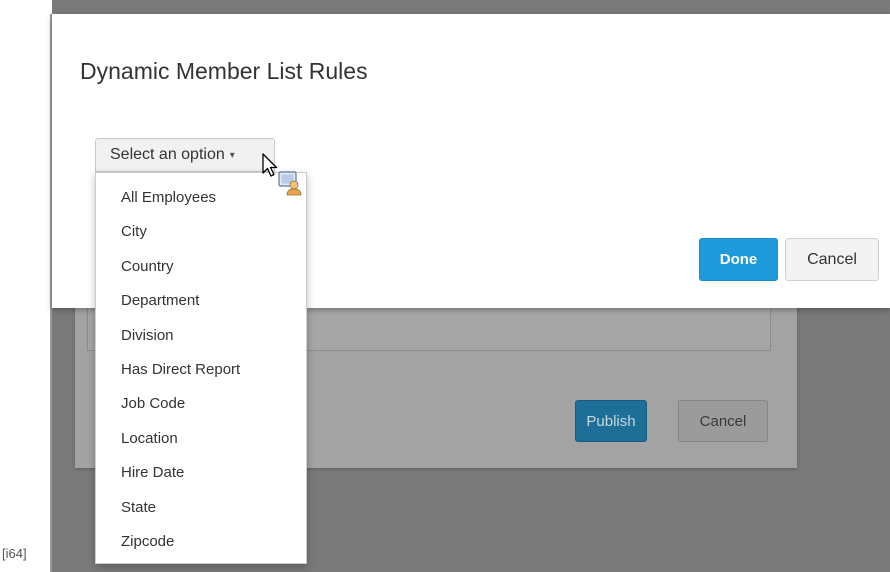  What do you see at coordinates (723, 421) in the screenshot?
I see `background-cancel-button: Cancel` at bounding box center [723, 421].